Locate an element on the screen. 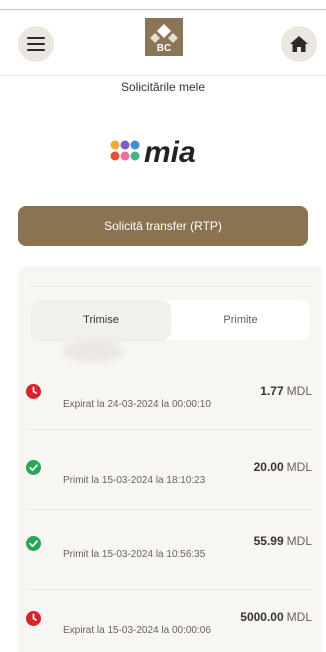  panel-divider is located at coordinates (171, 286).